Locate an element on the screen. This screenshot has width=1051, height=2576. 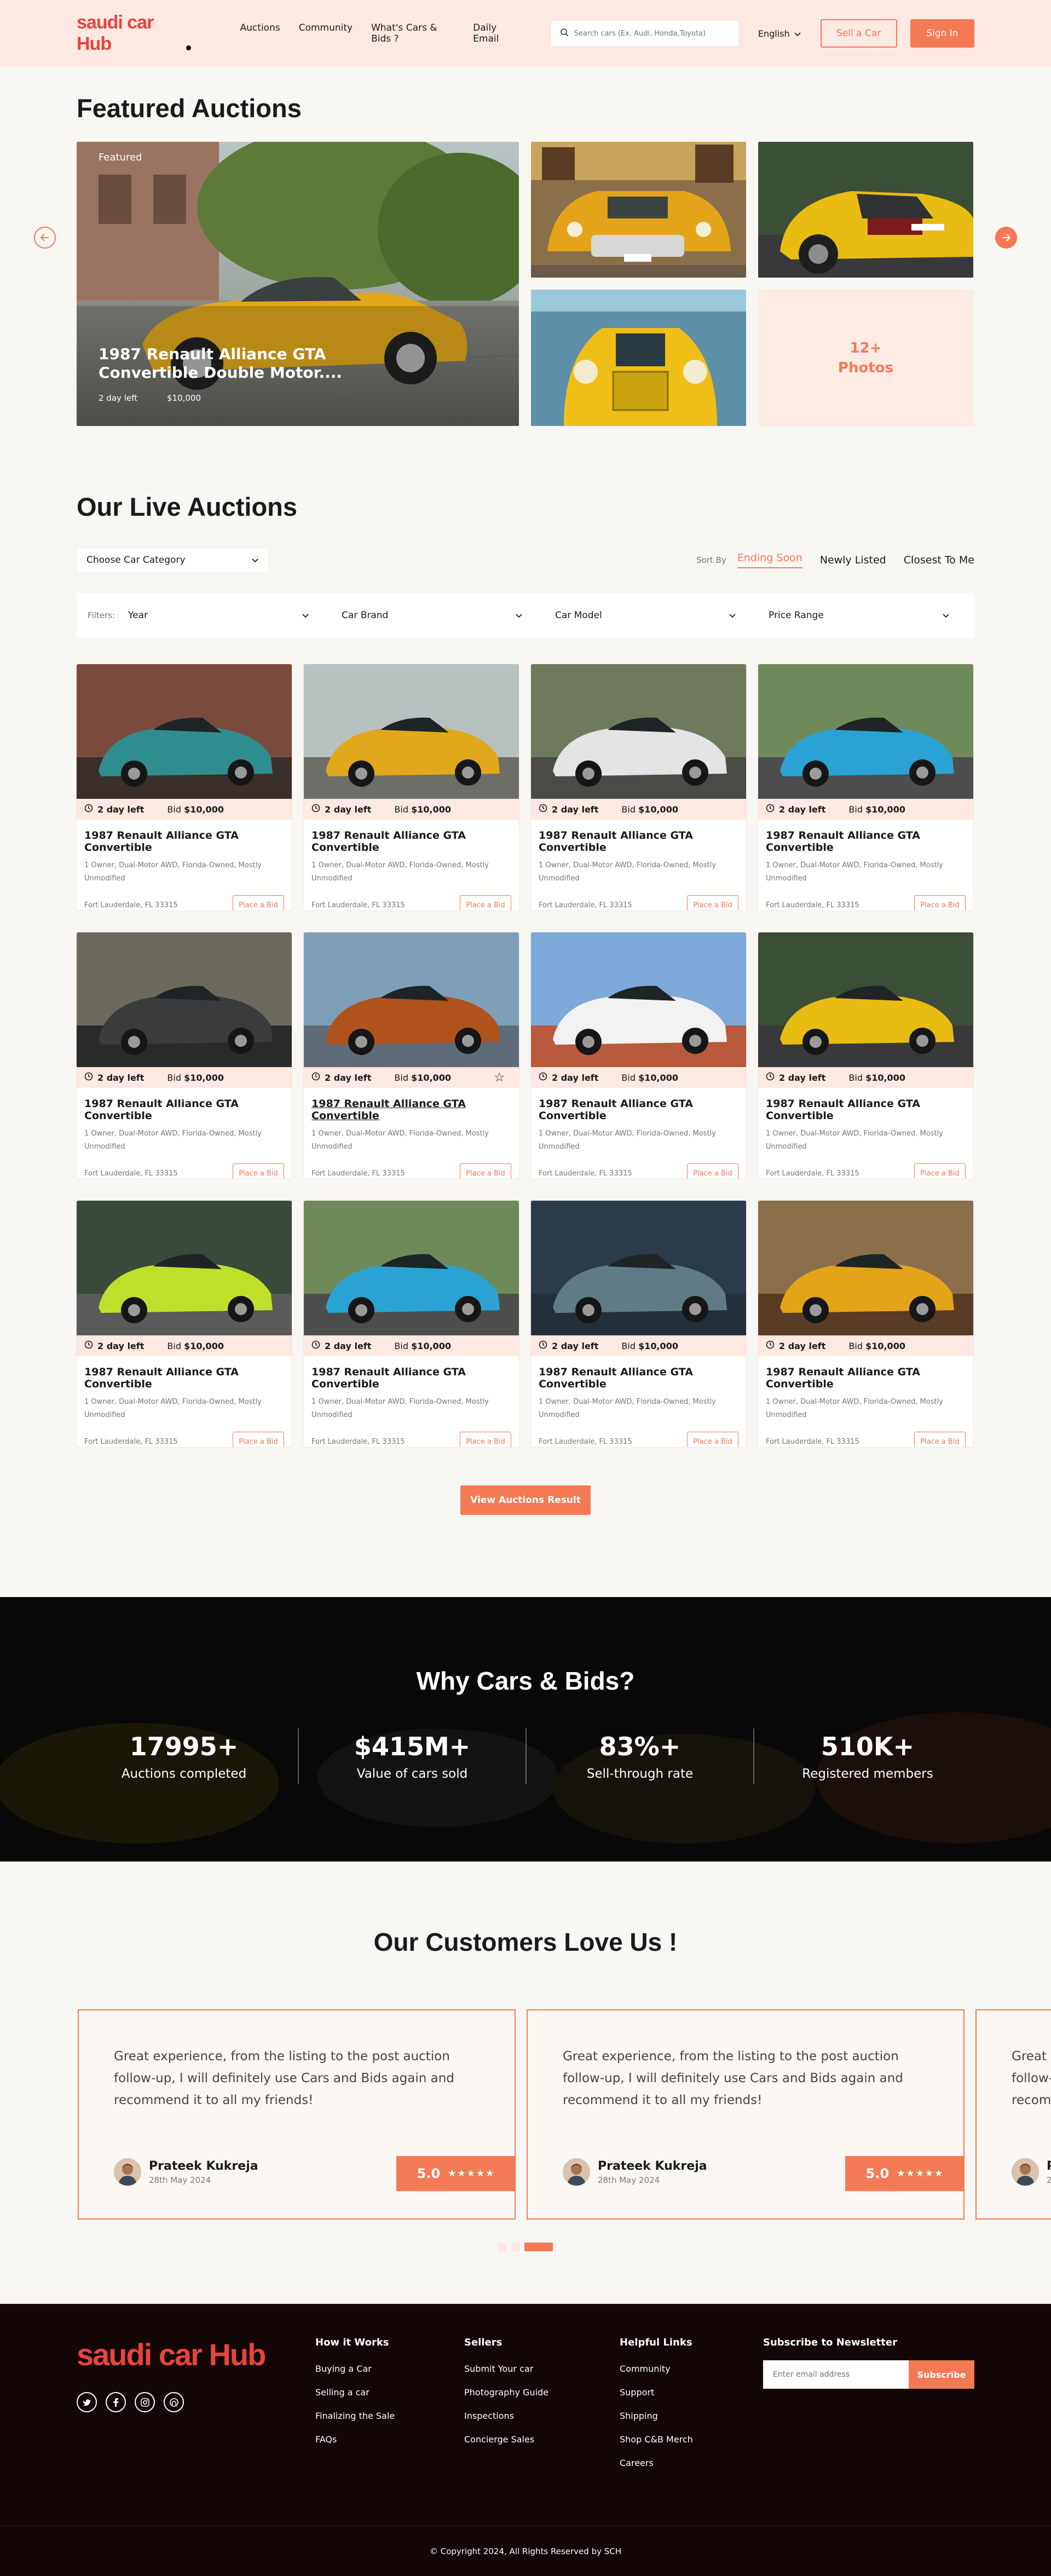
footer-logo: saudi car Hub is located at coordinates (196, 2354).